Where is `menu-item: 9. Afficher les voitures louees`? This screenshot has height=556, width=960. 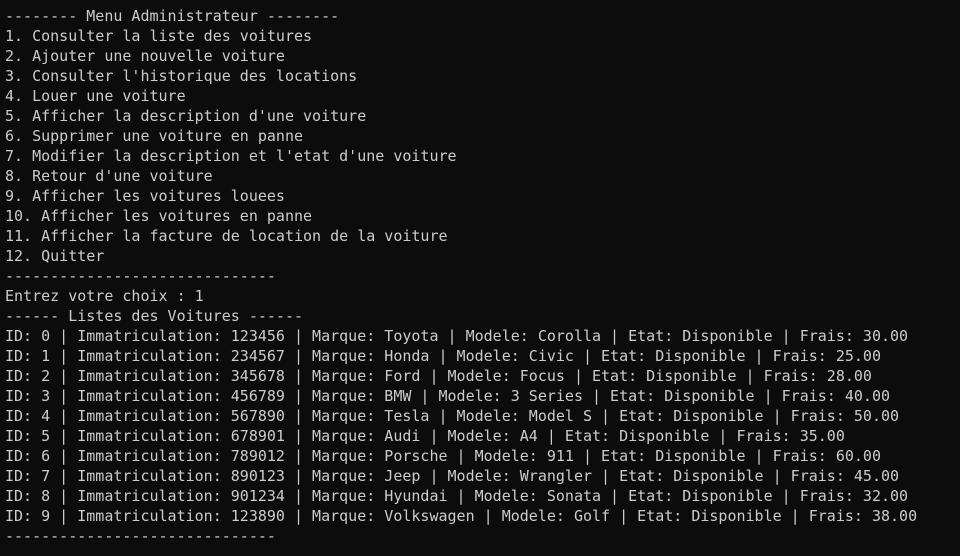 menu-item: 9. Afficher les voitures louees is located at coordinates (145, 196).